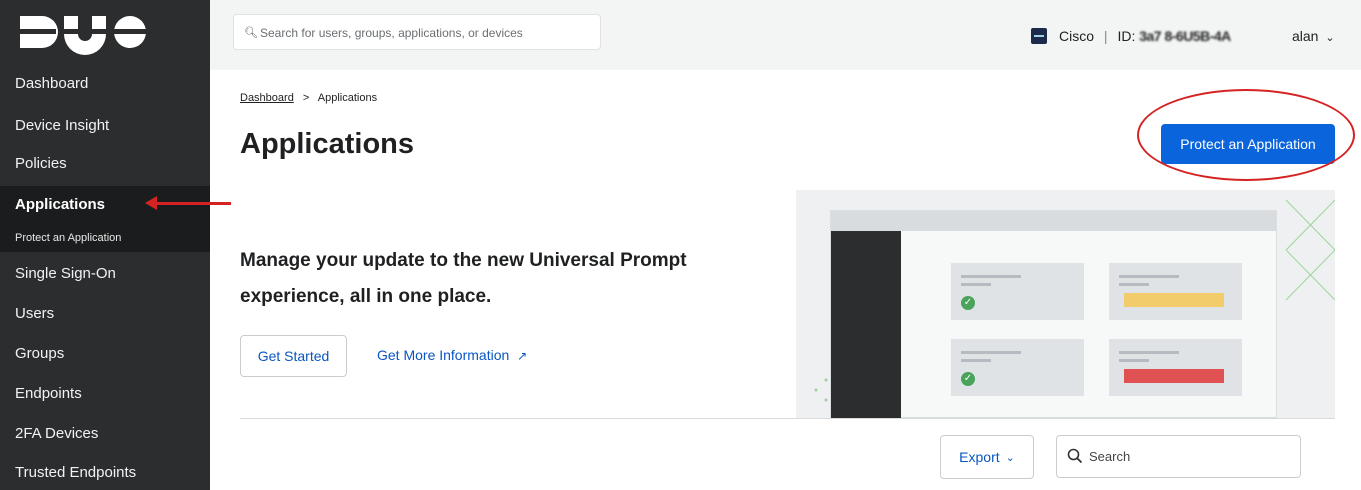 The height and width of the screenshot is (490, 1361). I want to click on get-started-button: Get Started, so click(293, 356).